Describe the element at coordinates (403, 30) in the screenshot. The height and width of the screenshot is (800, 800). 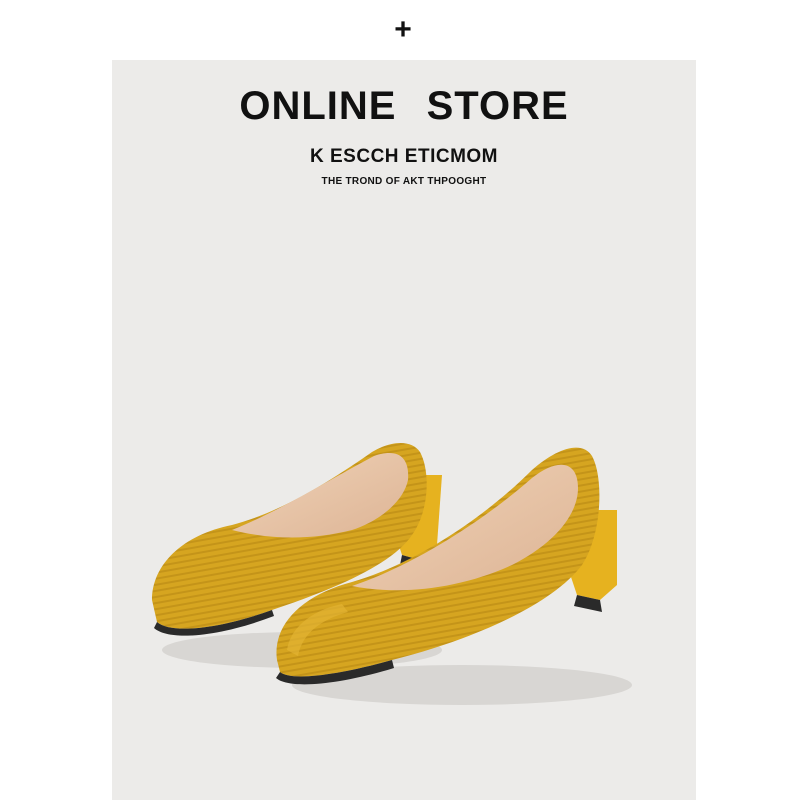
I see `plus-icon: +` at that location.